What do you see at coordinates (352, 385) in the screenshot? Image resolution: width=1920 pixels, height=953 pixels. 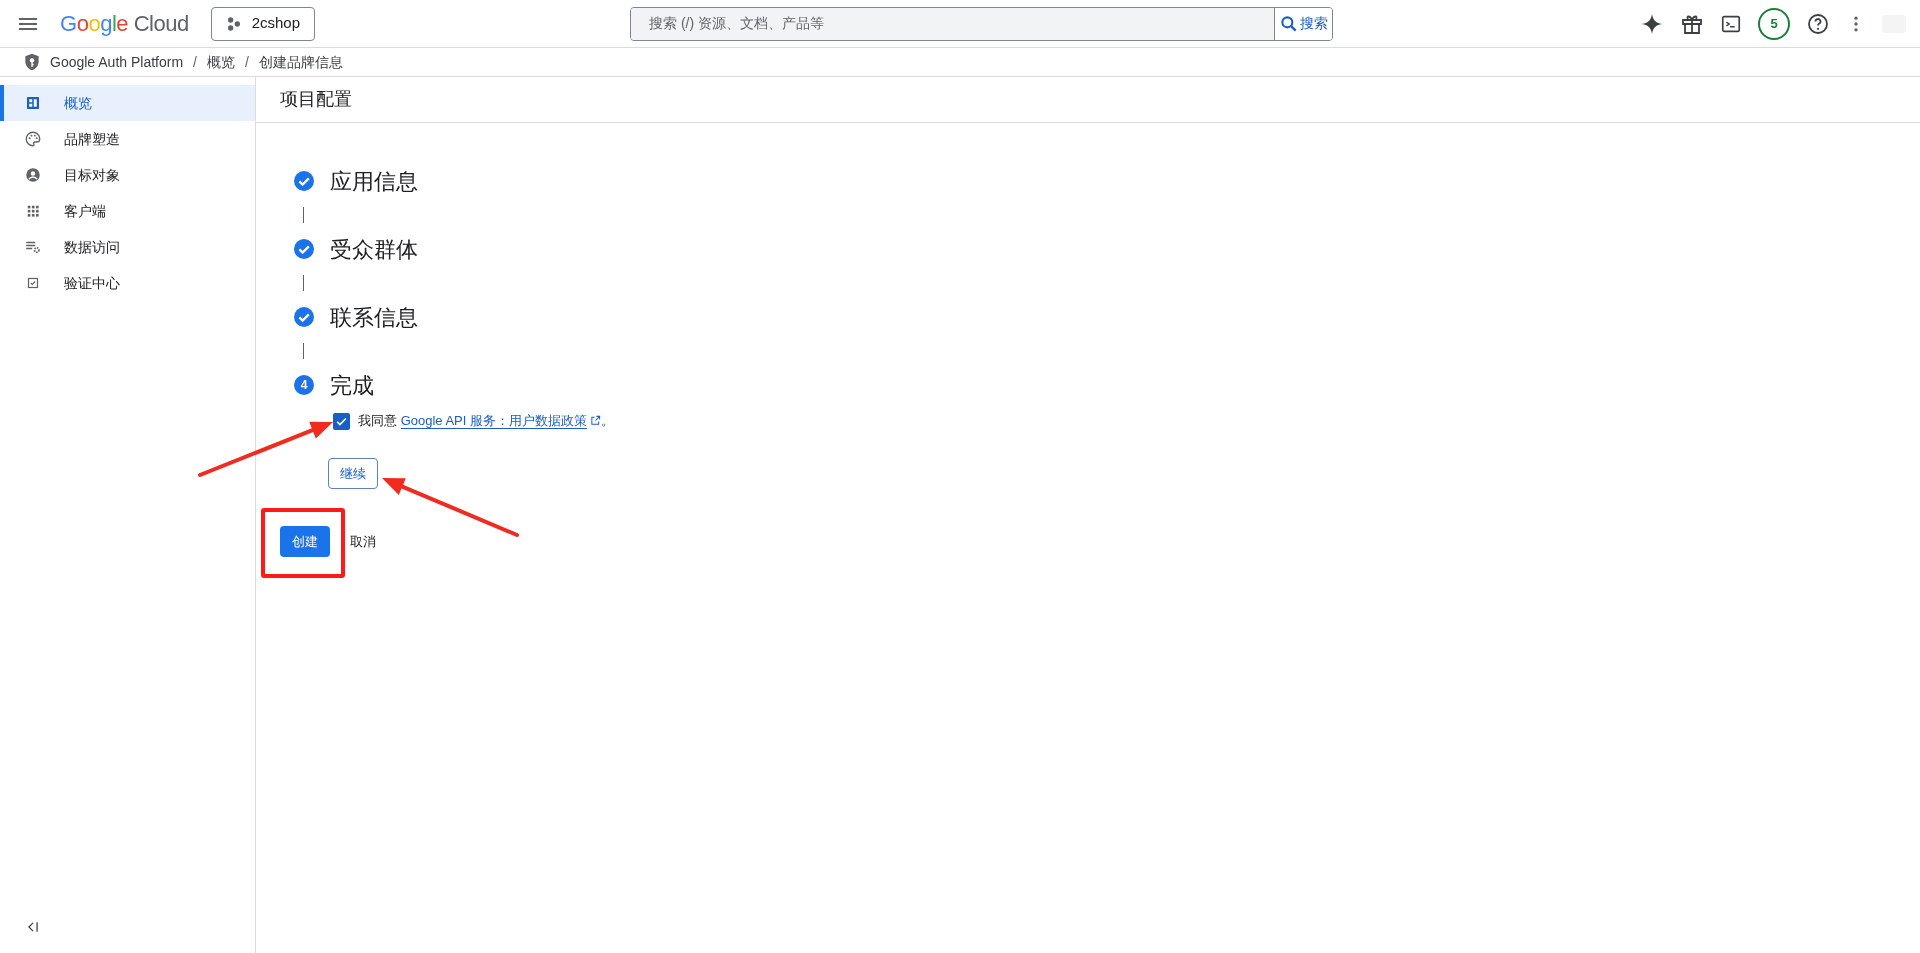 I see `step-title: 完成` at bounding box center [352, 385].